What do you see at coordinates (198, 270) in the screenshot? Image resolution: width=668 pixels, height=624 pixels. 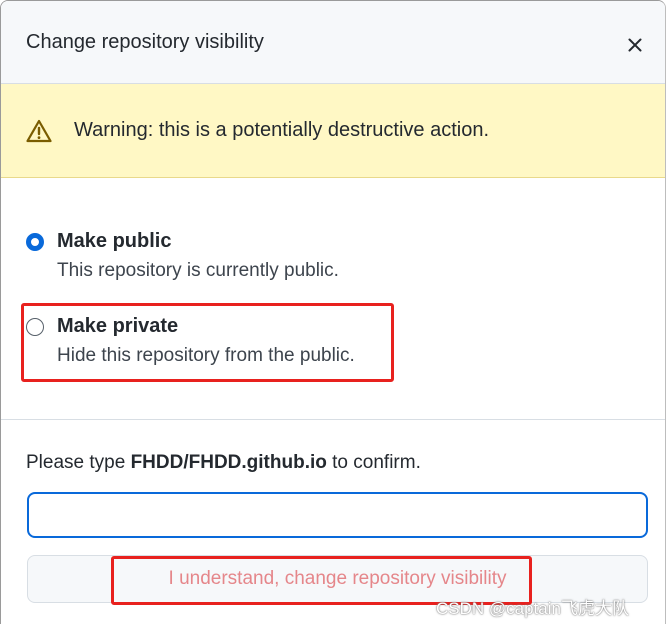 I see `option-description-public: This repository is currently public.` at bounding box center [198, 270].